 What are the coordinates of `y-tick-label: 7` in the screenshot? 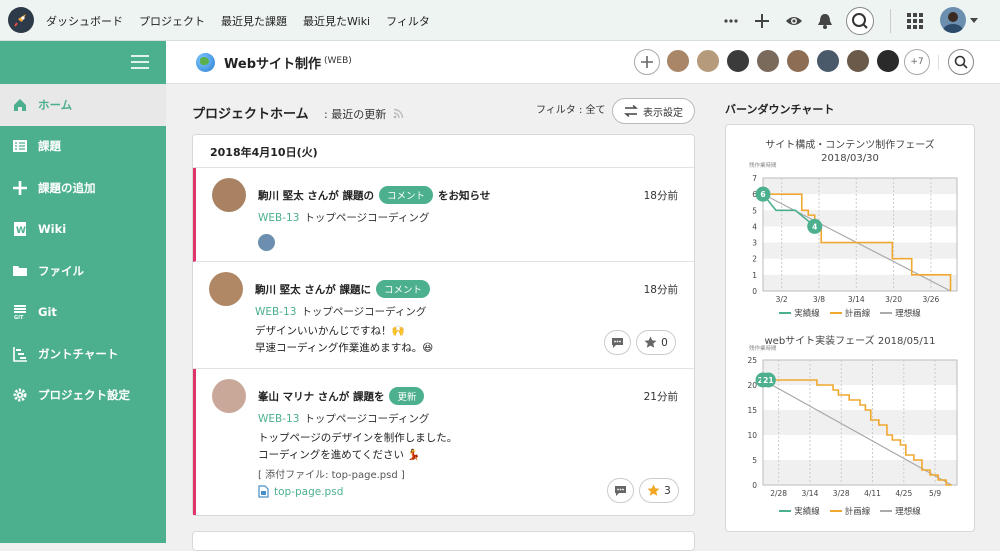 It's located at (754, 178).